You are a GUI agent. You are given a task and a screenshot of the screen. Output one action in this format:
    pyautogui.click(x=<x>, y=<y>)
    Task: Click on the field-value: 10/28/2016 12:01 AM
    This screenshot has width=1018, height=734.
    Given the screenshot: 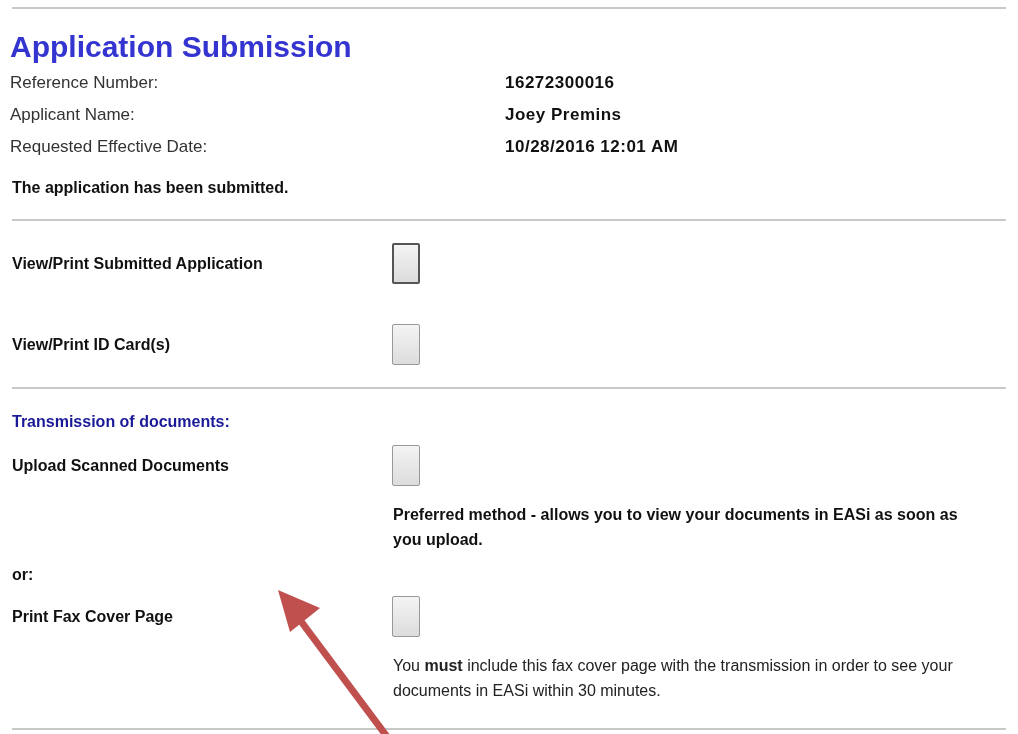 What is the action you would take?
    pyautogui.click(x=592, y=147)
    